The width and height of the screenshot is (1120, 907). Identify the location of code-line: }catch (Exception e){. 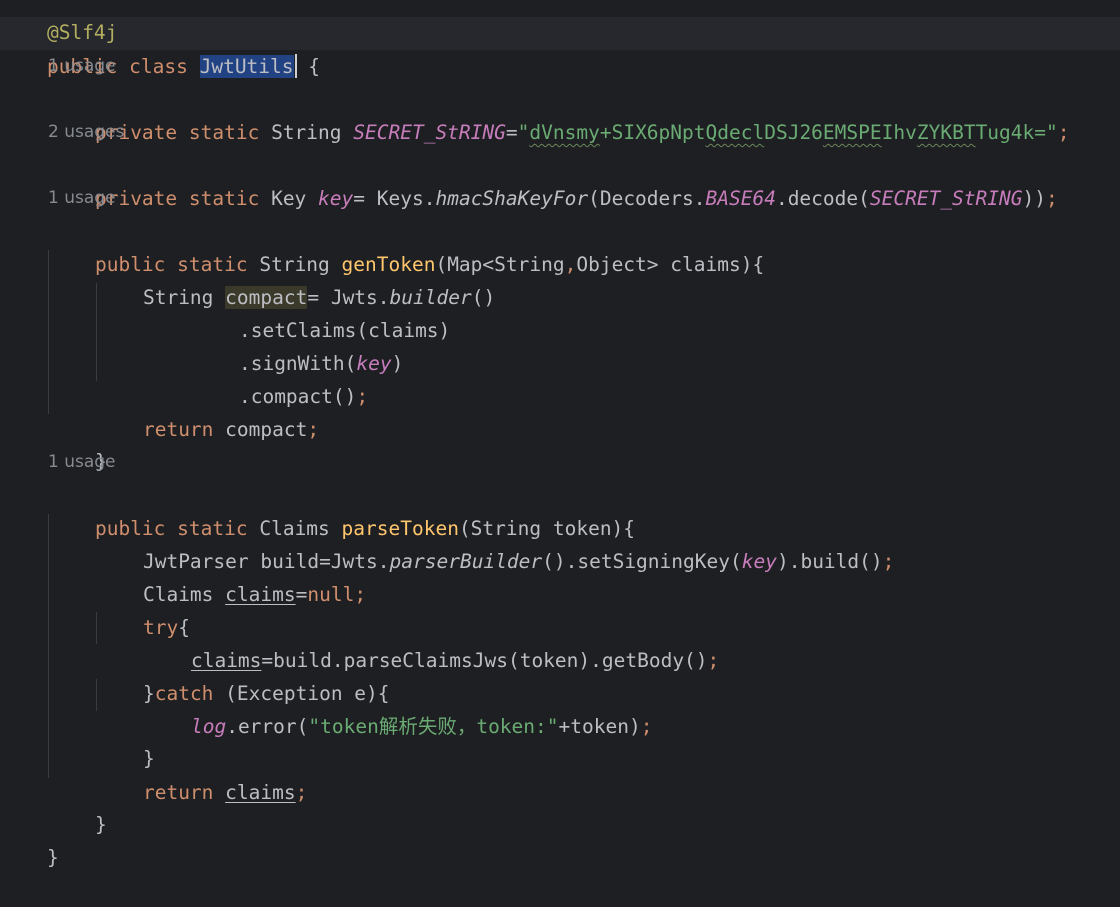
(243, 674).